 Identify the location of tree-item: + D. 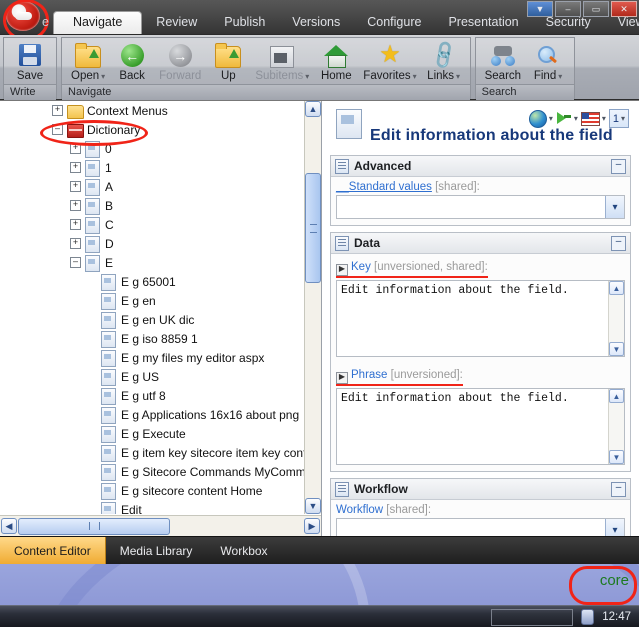
(152, 243).